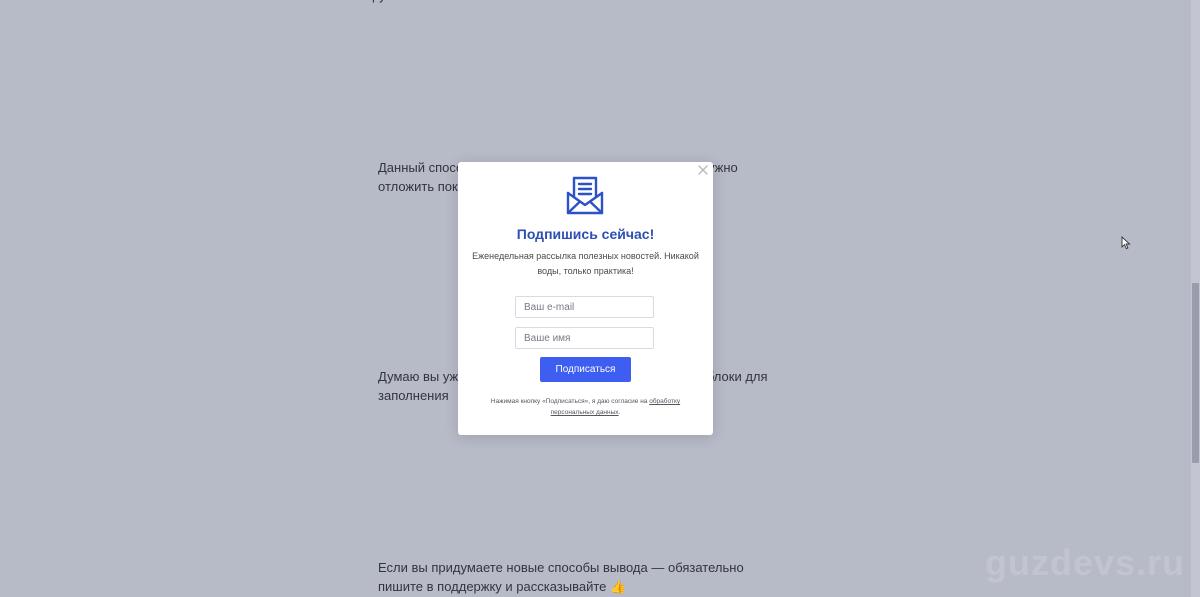 Image resolution: width=1200 pixels, height=597 pixels. I want to click on subscribe-button: Подписаться, so click(585, 369).